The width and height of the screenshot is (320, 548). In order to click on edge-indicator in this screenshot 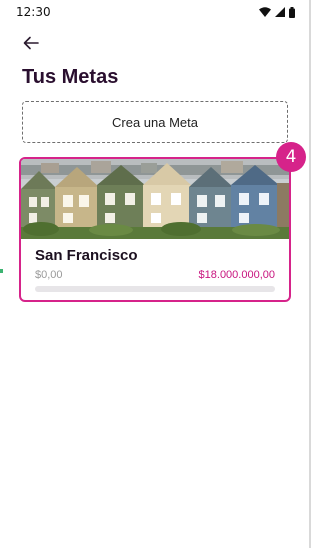, I will do `click(1, 271)`.